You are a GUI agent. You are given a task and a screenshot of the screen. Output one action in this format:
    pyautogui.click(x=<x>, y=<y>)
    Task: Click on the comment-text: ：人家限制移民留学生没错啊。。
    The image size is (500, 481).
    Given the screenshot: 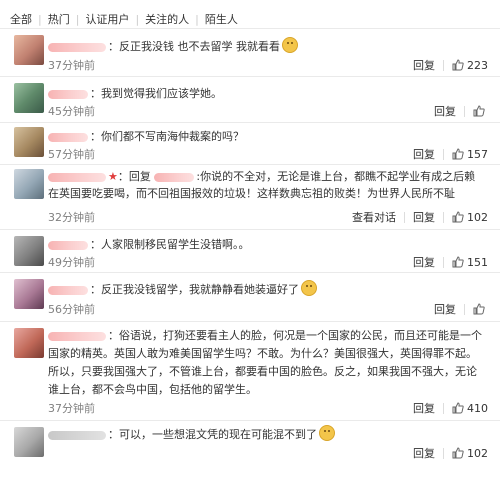 What is the action you would take?
    pyautogui.click(x=170, y=244)
    